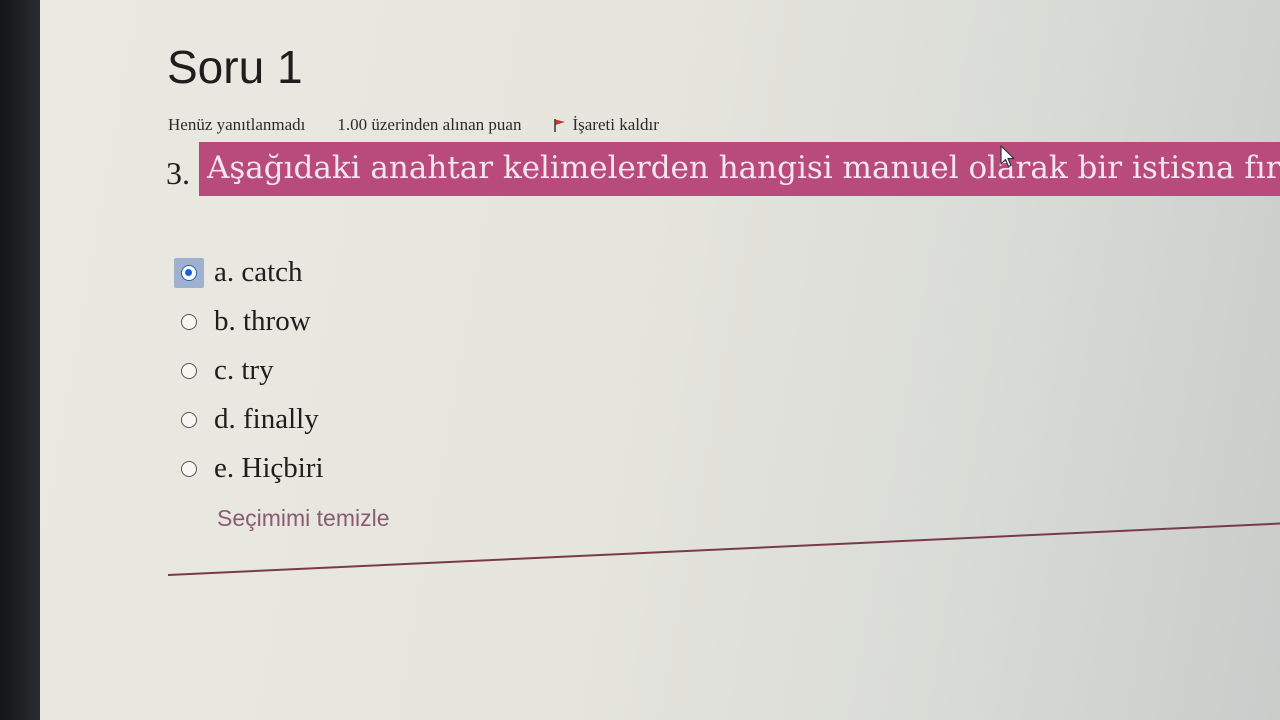  I want to click on radio-focus-highlight, so click(189, 272).